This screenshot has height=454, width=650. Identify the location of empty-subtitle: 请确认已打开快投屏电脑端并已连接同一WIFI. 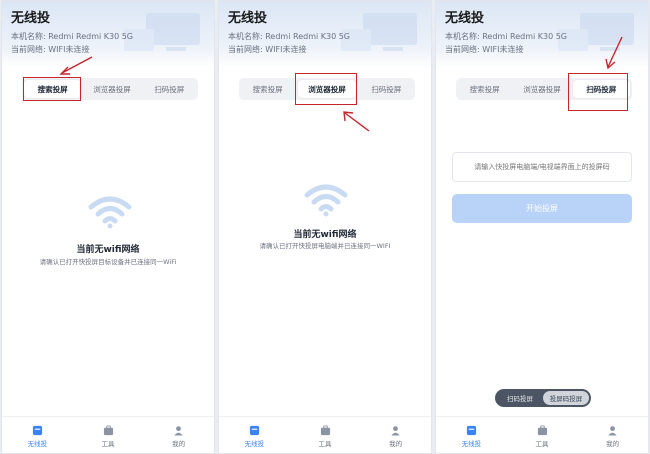
(325, 246).